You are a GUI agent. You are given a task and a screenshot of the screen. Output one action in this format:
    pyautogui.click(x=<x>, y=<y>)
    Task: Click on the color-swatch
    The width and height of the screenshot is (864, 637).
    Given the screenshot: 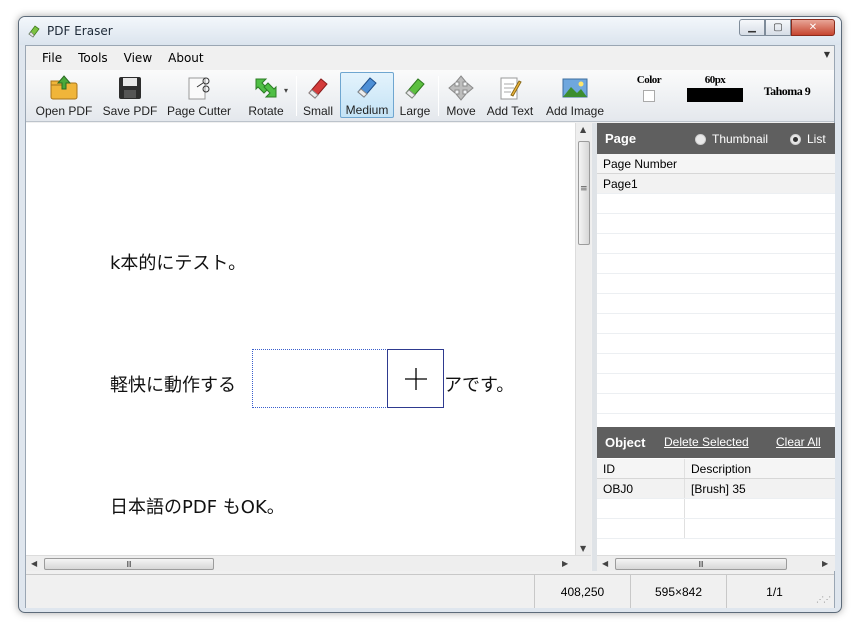 What is the action you would take?
    pyautogui.click(x=649, y=96)
    